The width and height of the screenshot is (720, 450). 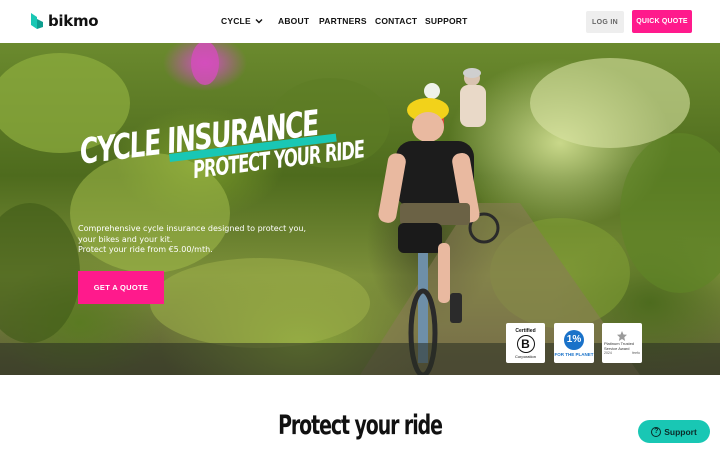 I want to click on nav-item-cycle: CYCLE, so click(x=242, y=21).